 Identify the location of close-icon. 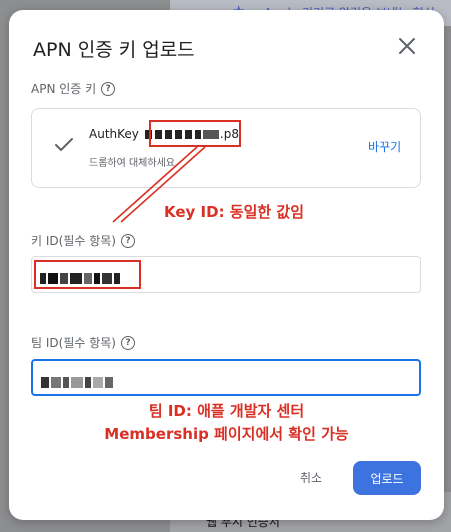
(407, 46).